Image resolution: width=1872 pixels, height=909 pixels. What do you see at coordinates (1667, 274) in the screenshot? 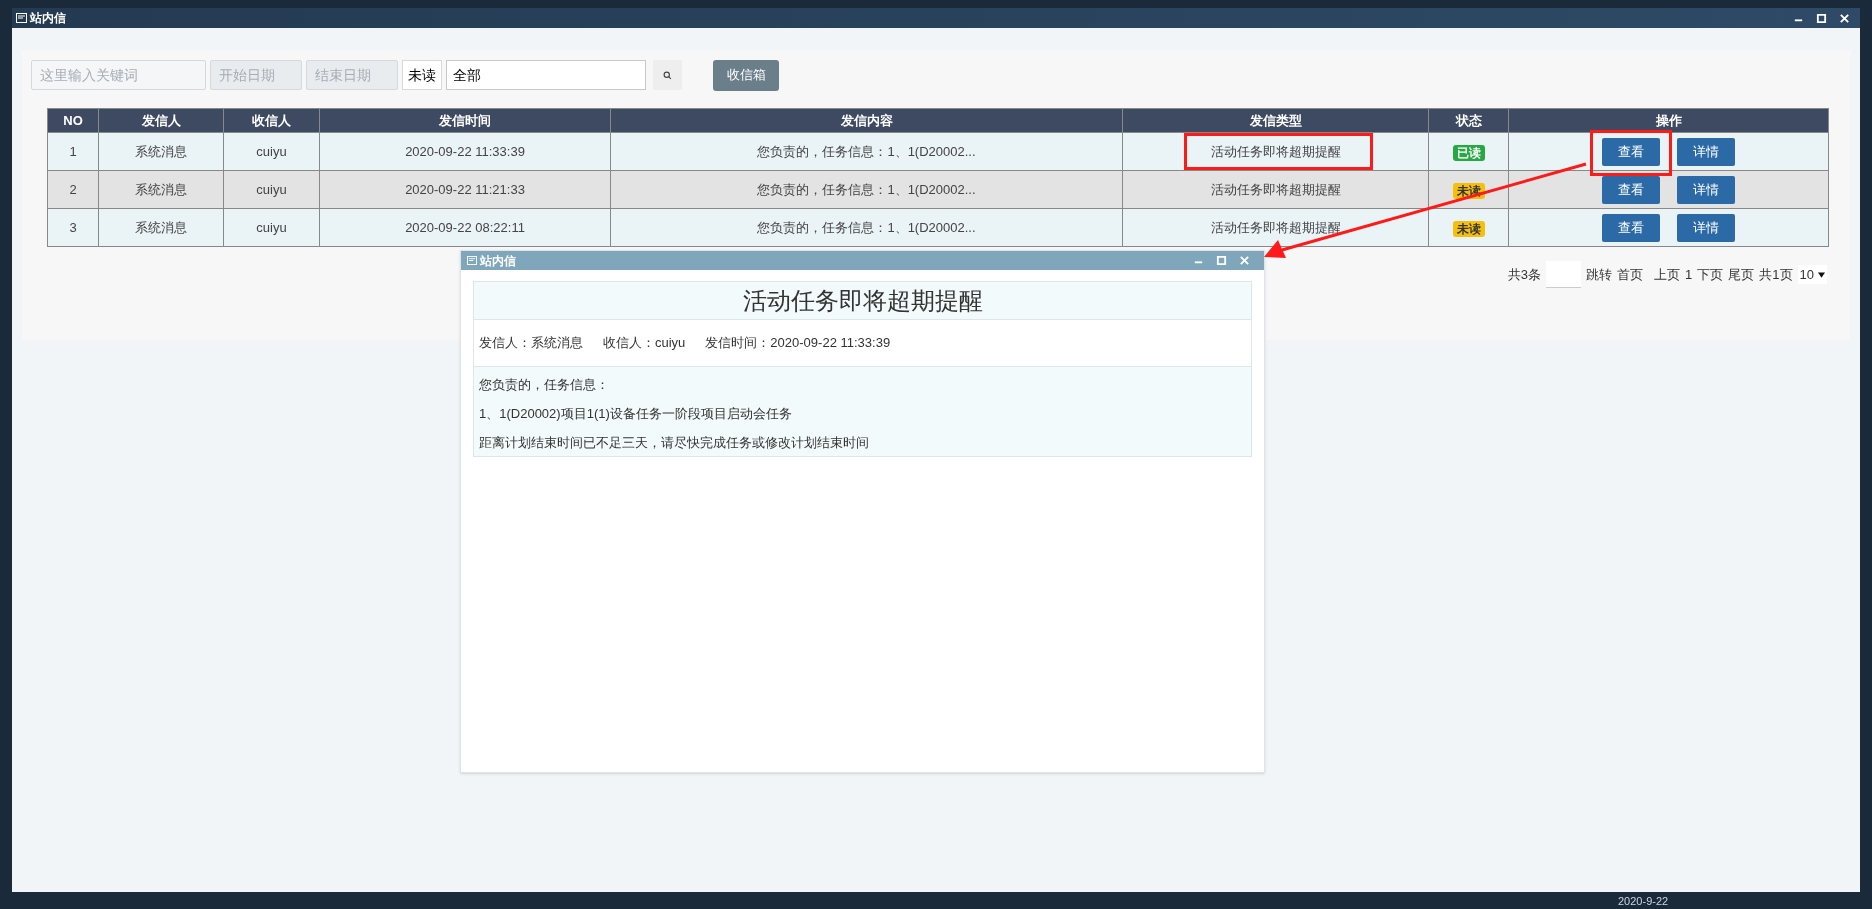
I see `prev-page-link: 上页` at bounding box center [1667, 274].